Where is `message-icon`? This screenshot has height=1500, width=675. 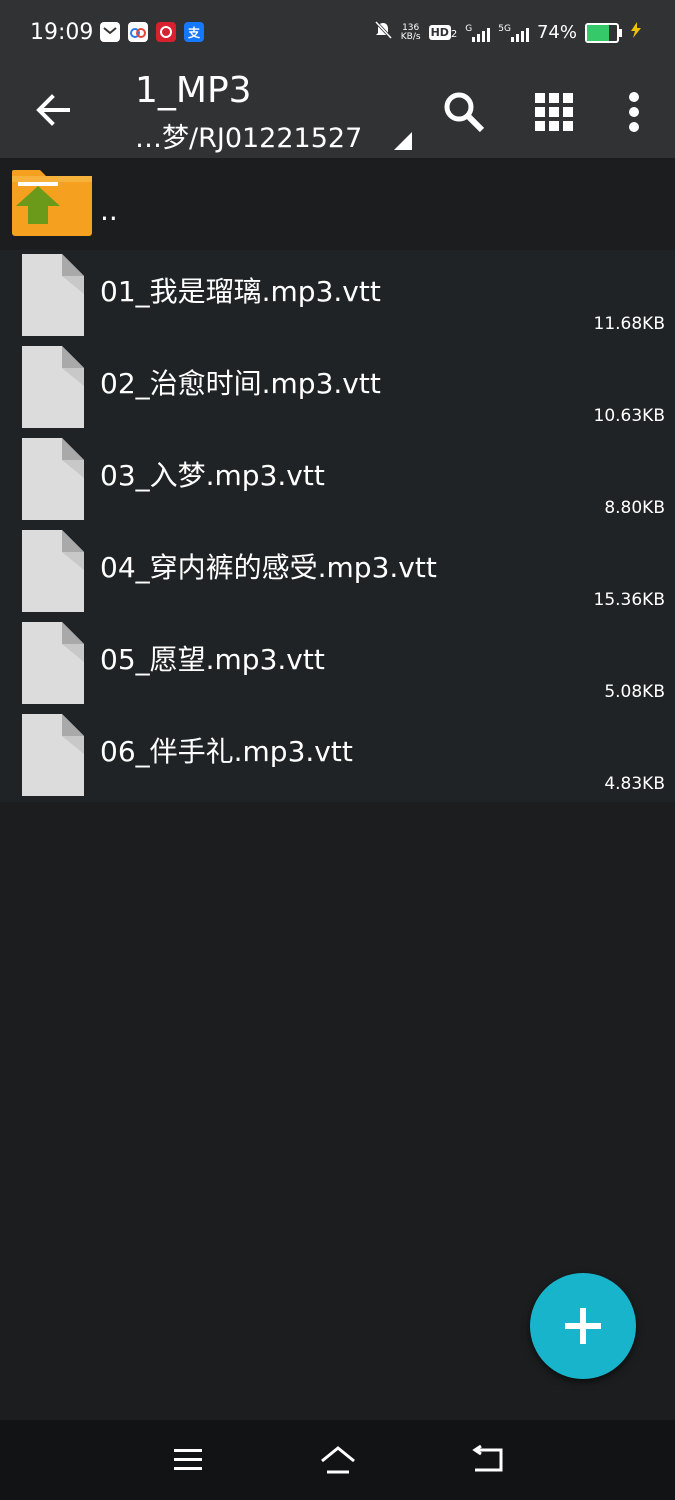
message-icon is located at coordinates (110, 32).